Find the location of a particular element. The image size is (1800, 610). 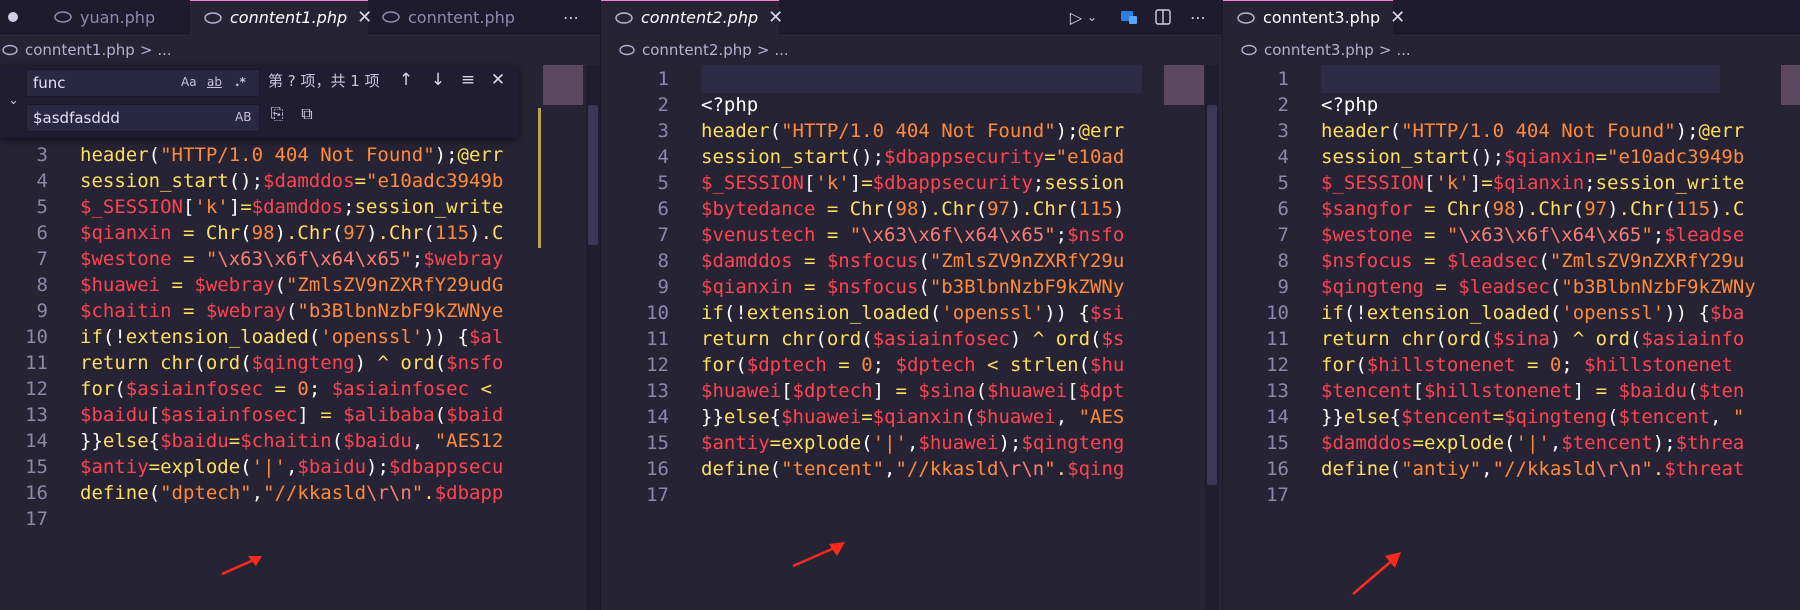

code-token: 'k' is located at coordinates (211, 207).